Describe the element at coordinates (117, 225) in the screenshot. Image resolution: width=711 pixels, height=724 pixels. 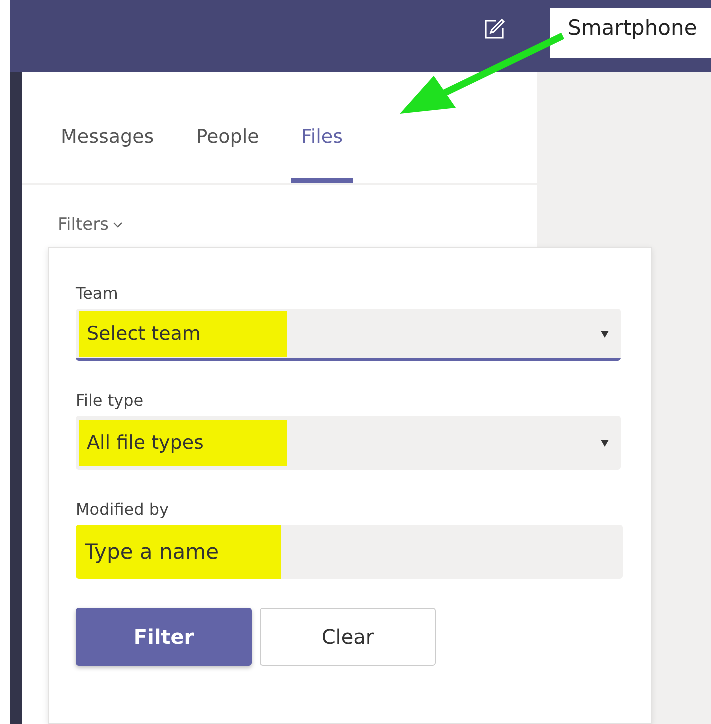
I see `chevron-icon` at that location.